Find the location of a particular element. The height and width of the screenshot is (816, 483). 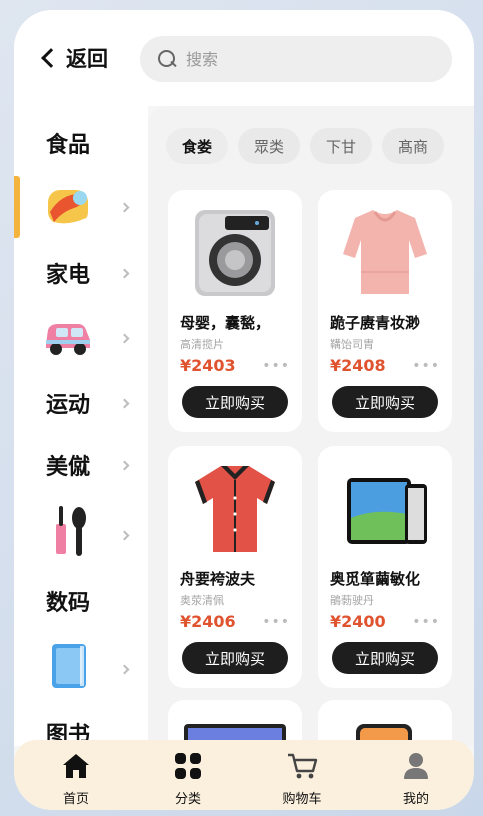

nav-profile: 我的 is located at coordinates (416, 779).